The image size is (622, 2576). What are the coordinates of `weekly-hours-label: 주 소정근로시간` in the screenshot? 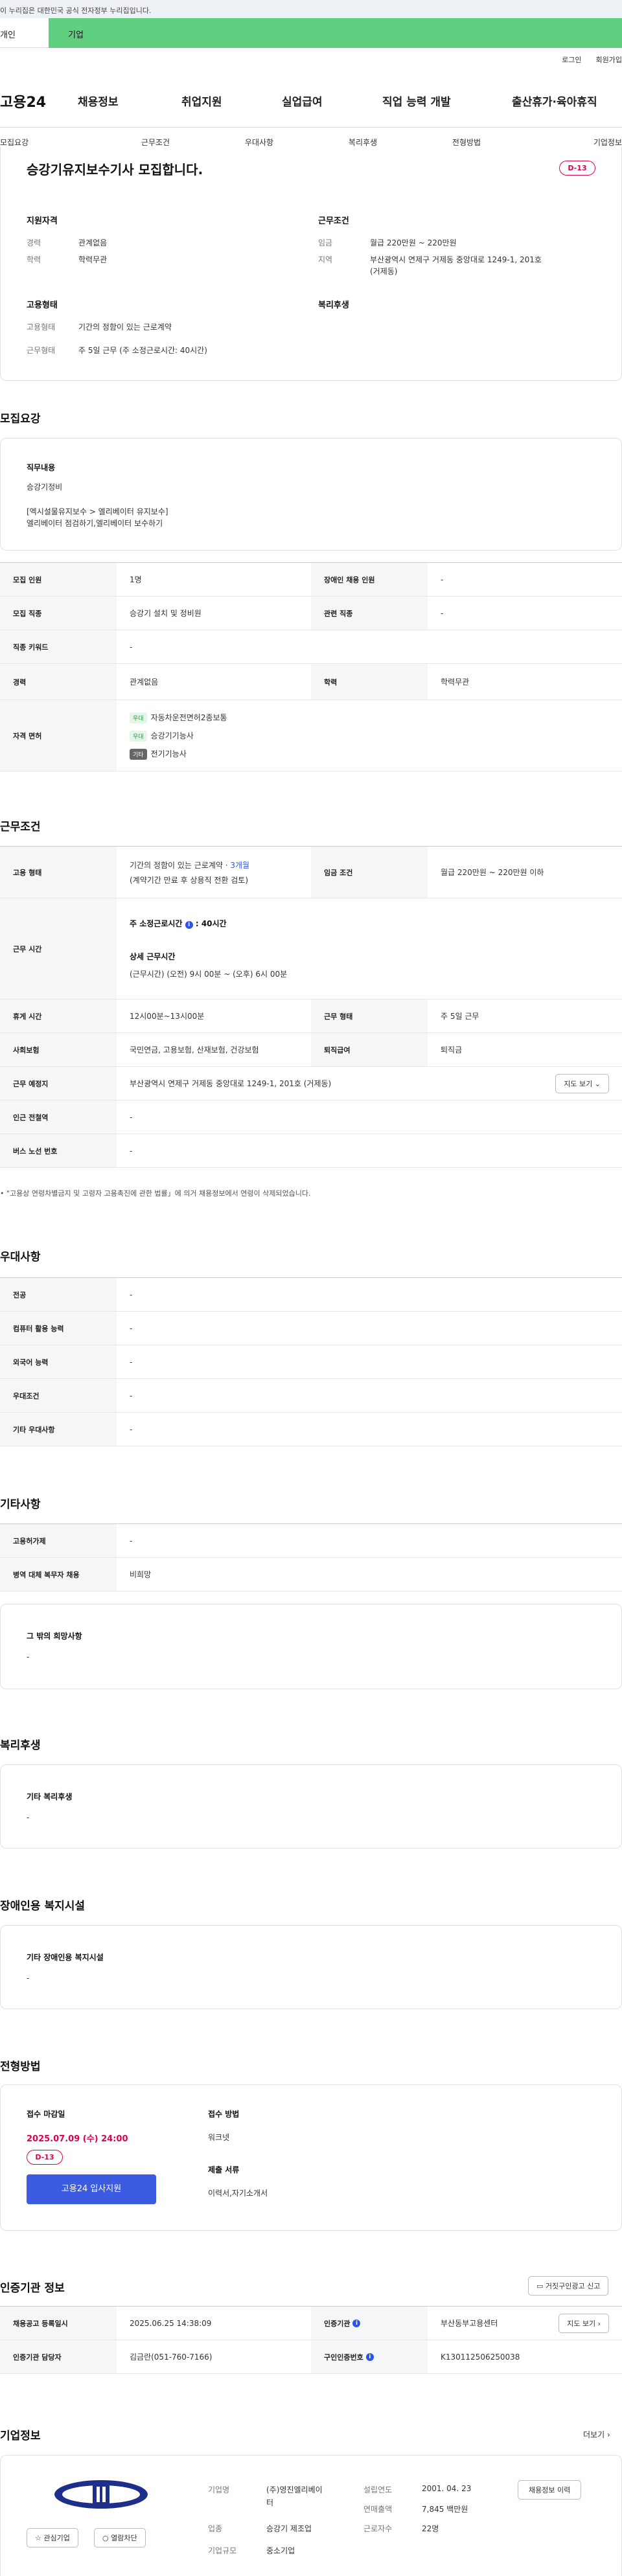 It's located at (156, 924).